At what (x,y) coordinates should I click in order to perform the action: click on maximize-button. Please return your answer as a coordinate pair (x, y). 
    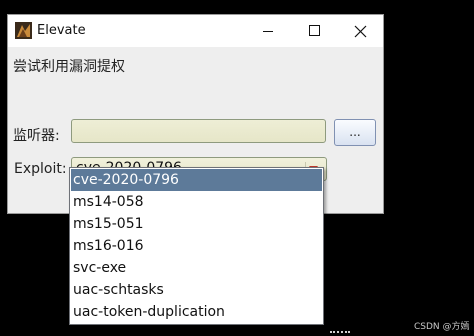
    Looking at the image, I should click on (314, 31).